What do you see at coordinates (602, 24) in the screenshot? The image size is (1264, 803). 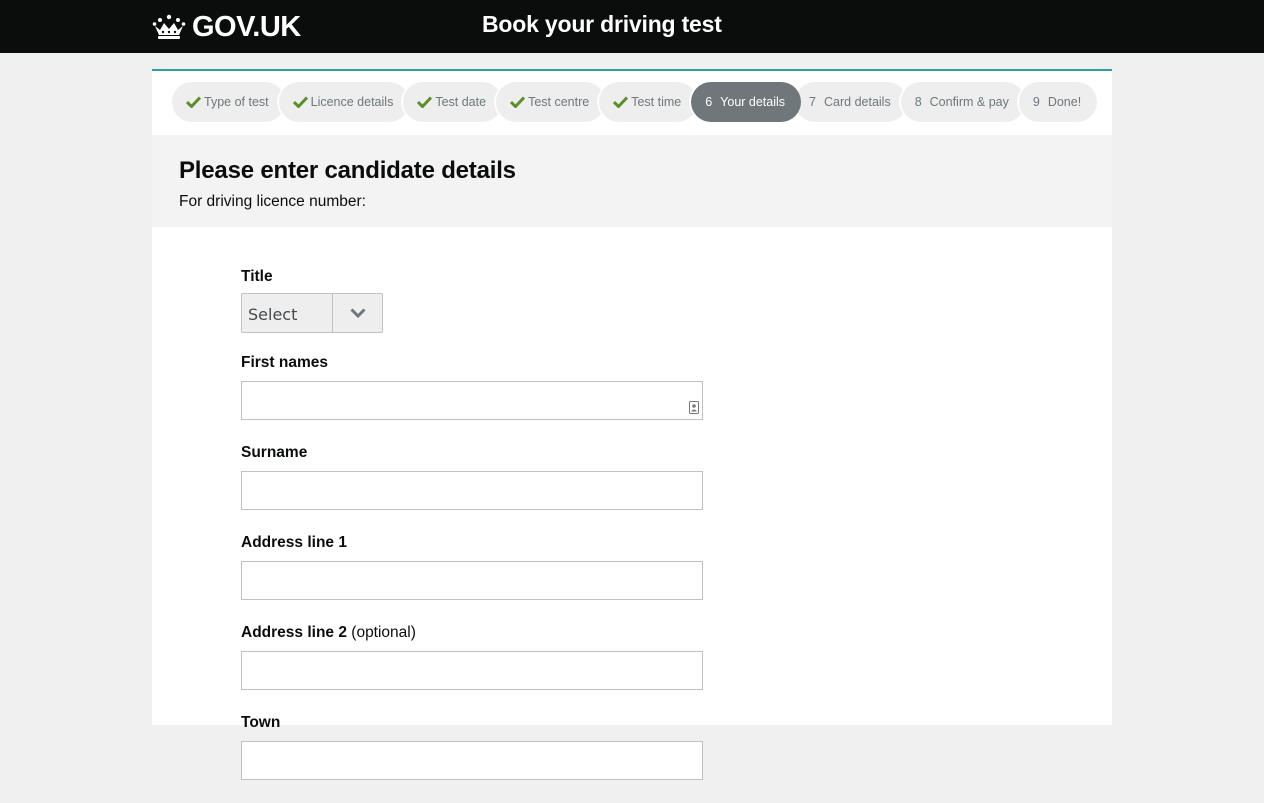 I see `service-name: Book your driving test` at bounding box center [602, 24].